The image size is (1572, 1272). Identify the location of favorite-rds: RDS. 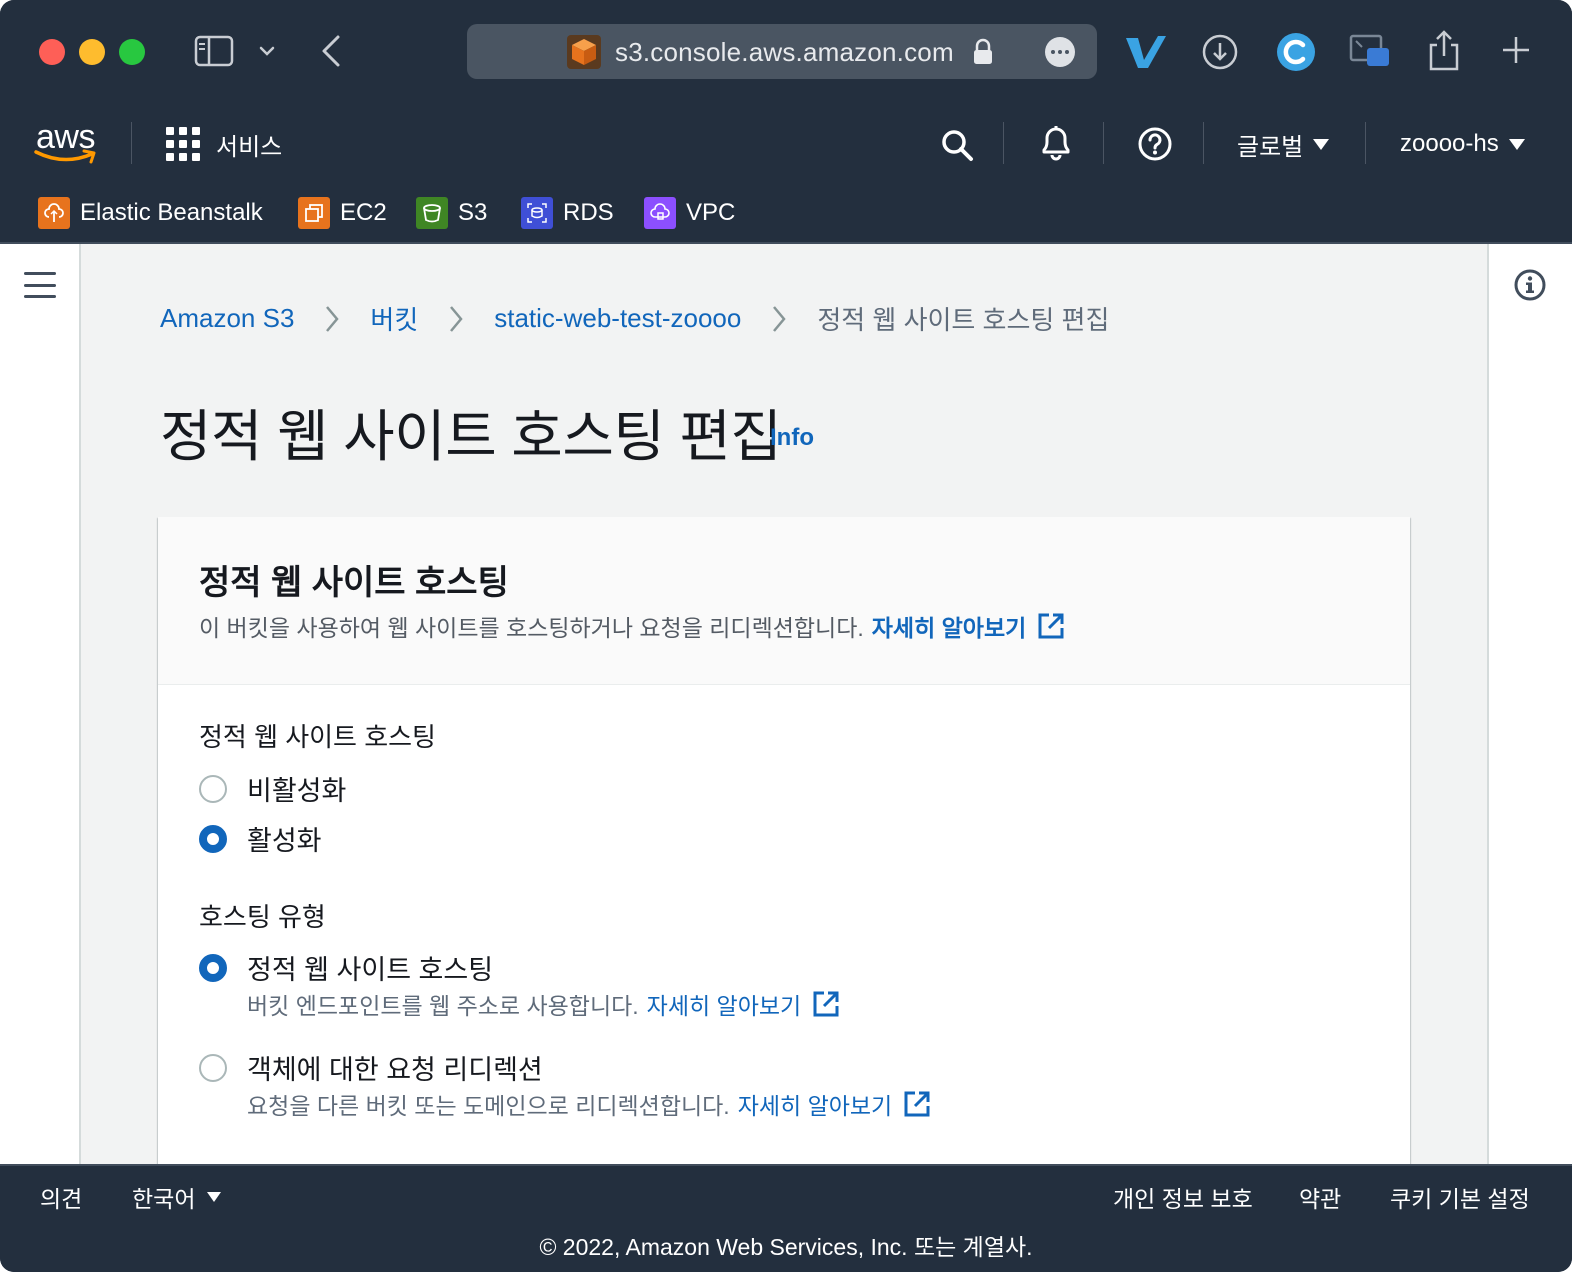
(567, 213).